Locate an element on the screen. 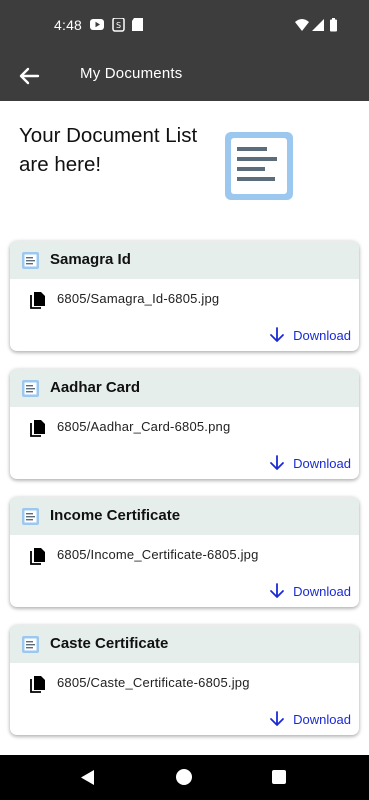 This screenshot has height=800, width=369. status-right-icons is located at coordinates (320, 25).